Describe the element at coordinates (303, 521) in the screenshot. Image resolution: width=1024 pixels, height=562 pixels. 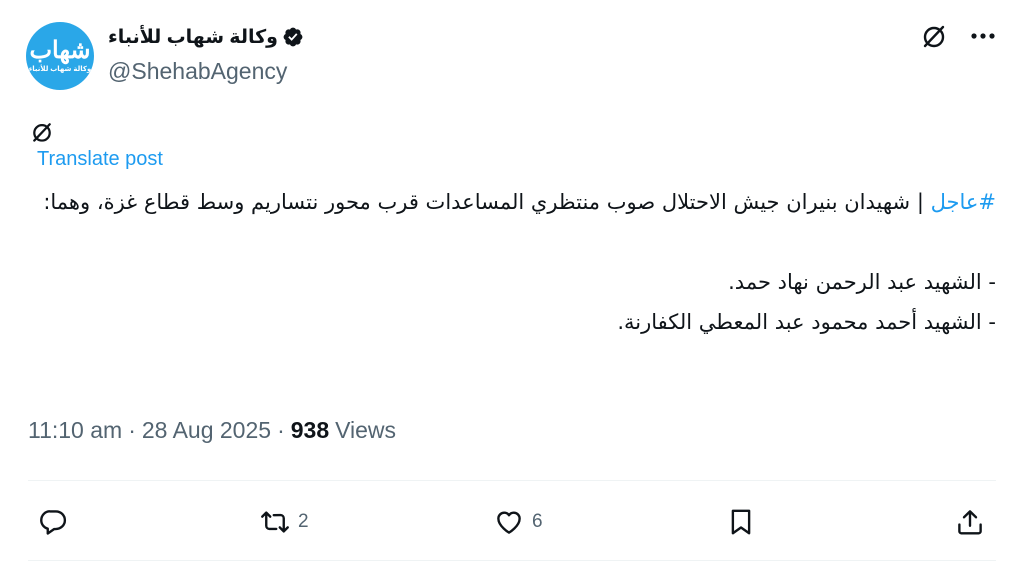
I see `repost-count: 2` at that location.